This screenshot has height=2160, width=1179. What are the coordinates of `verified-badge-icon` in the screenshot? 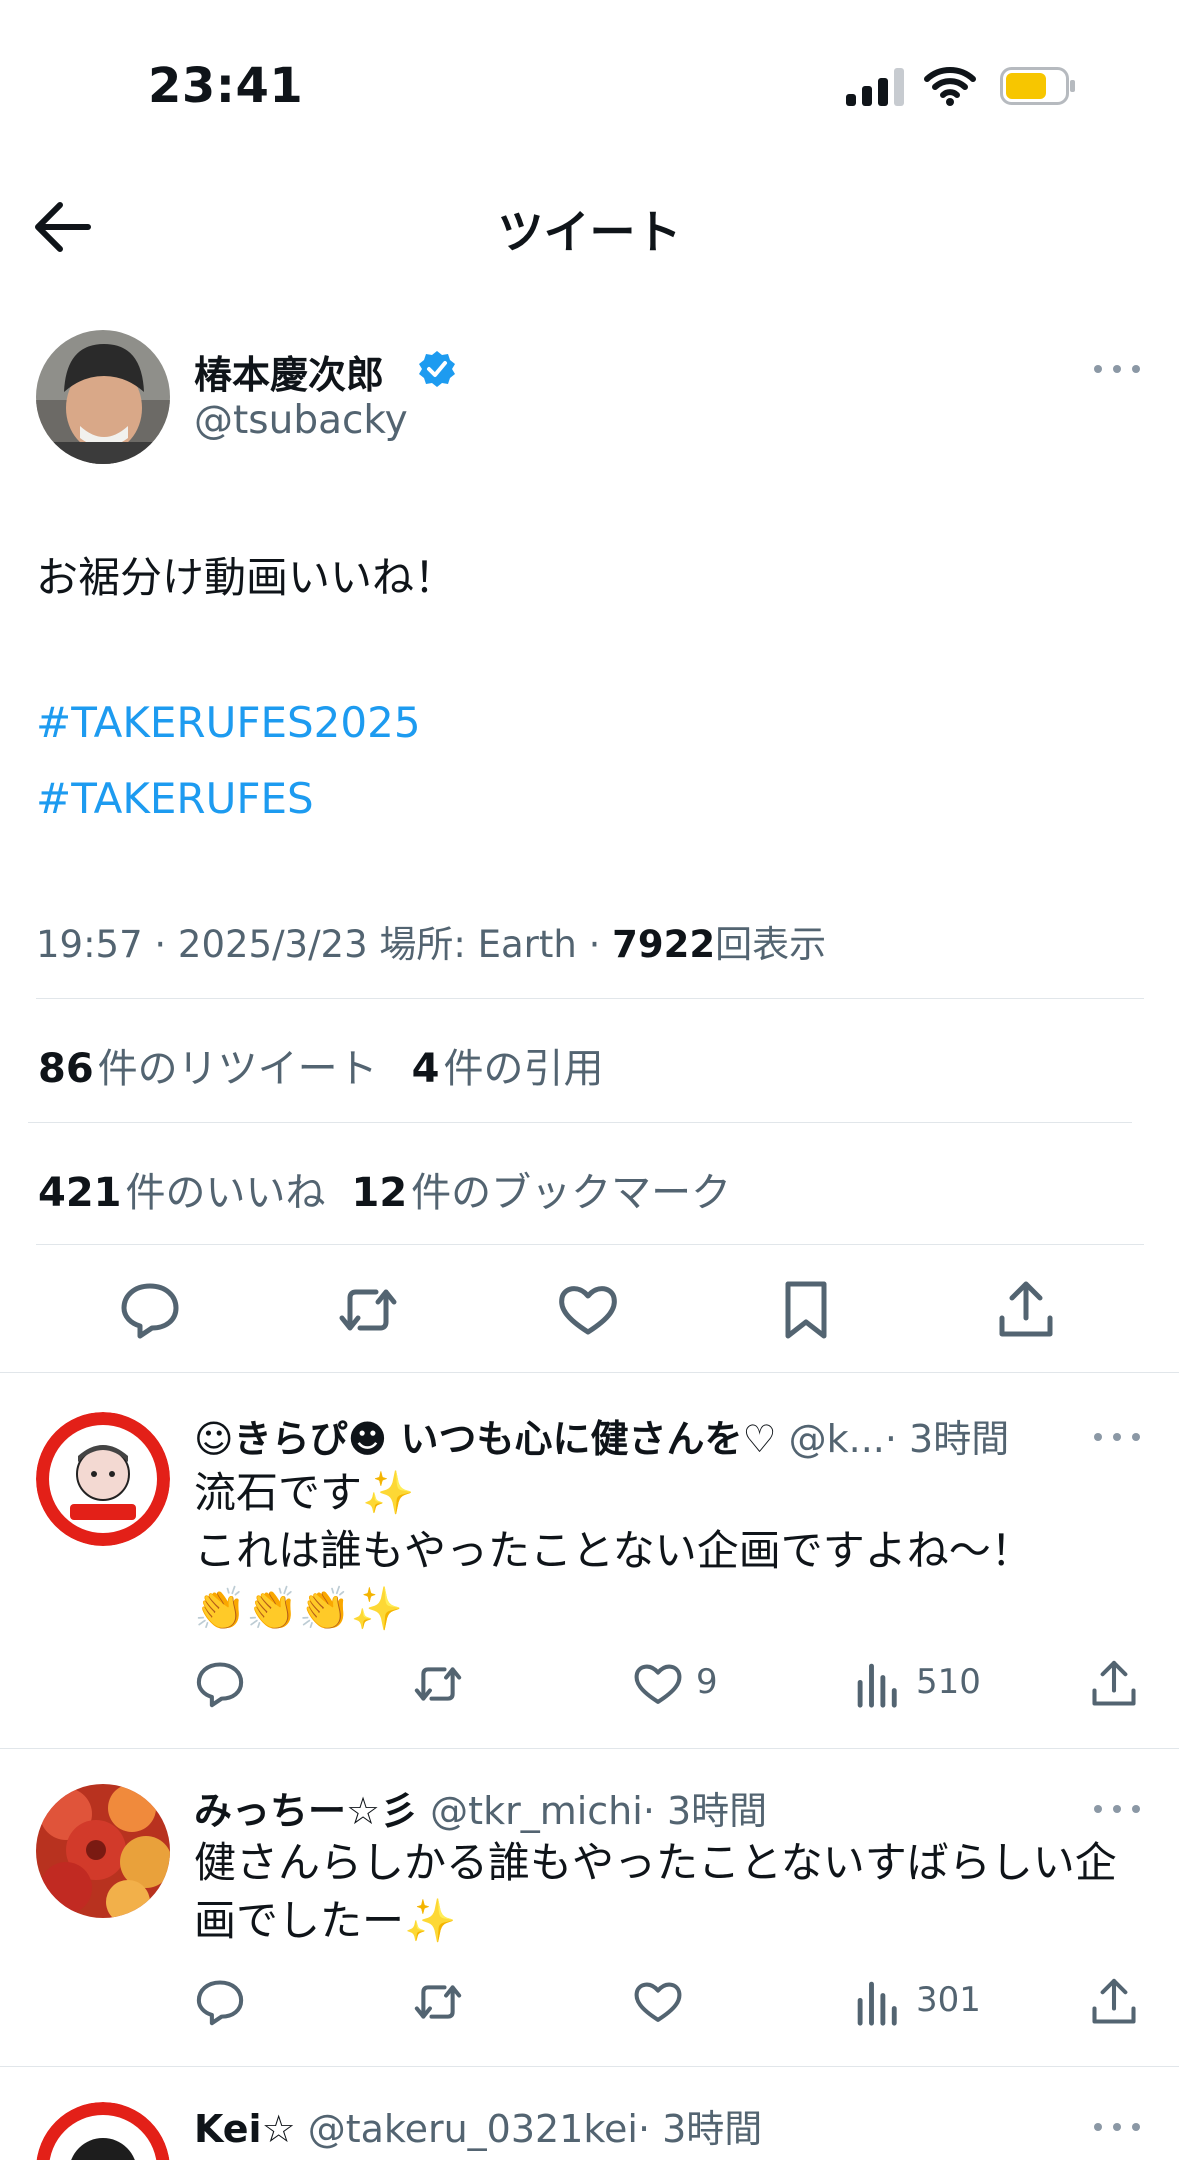 It's located at (437, 369).